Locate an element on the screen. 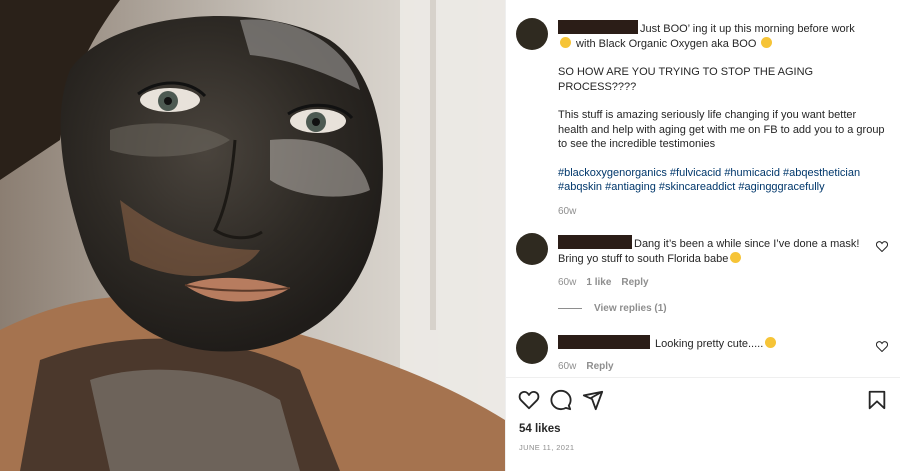  comment-icon is located at coordinates (561, 400).